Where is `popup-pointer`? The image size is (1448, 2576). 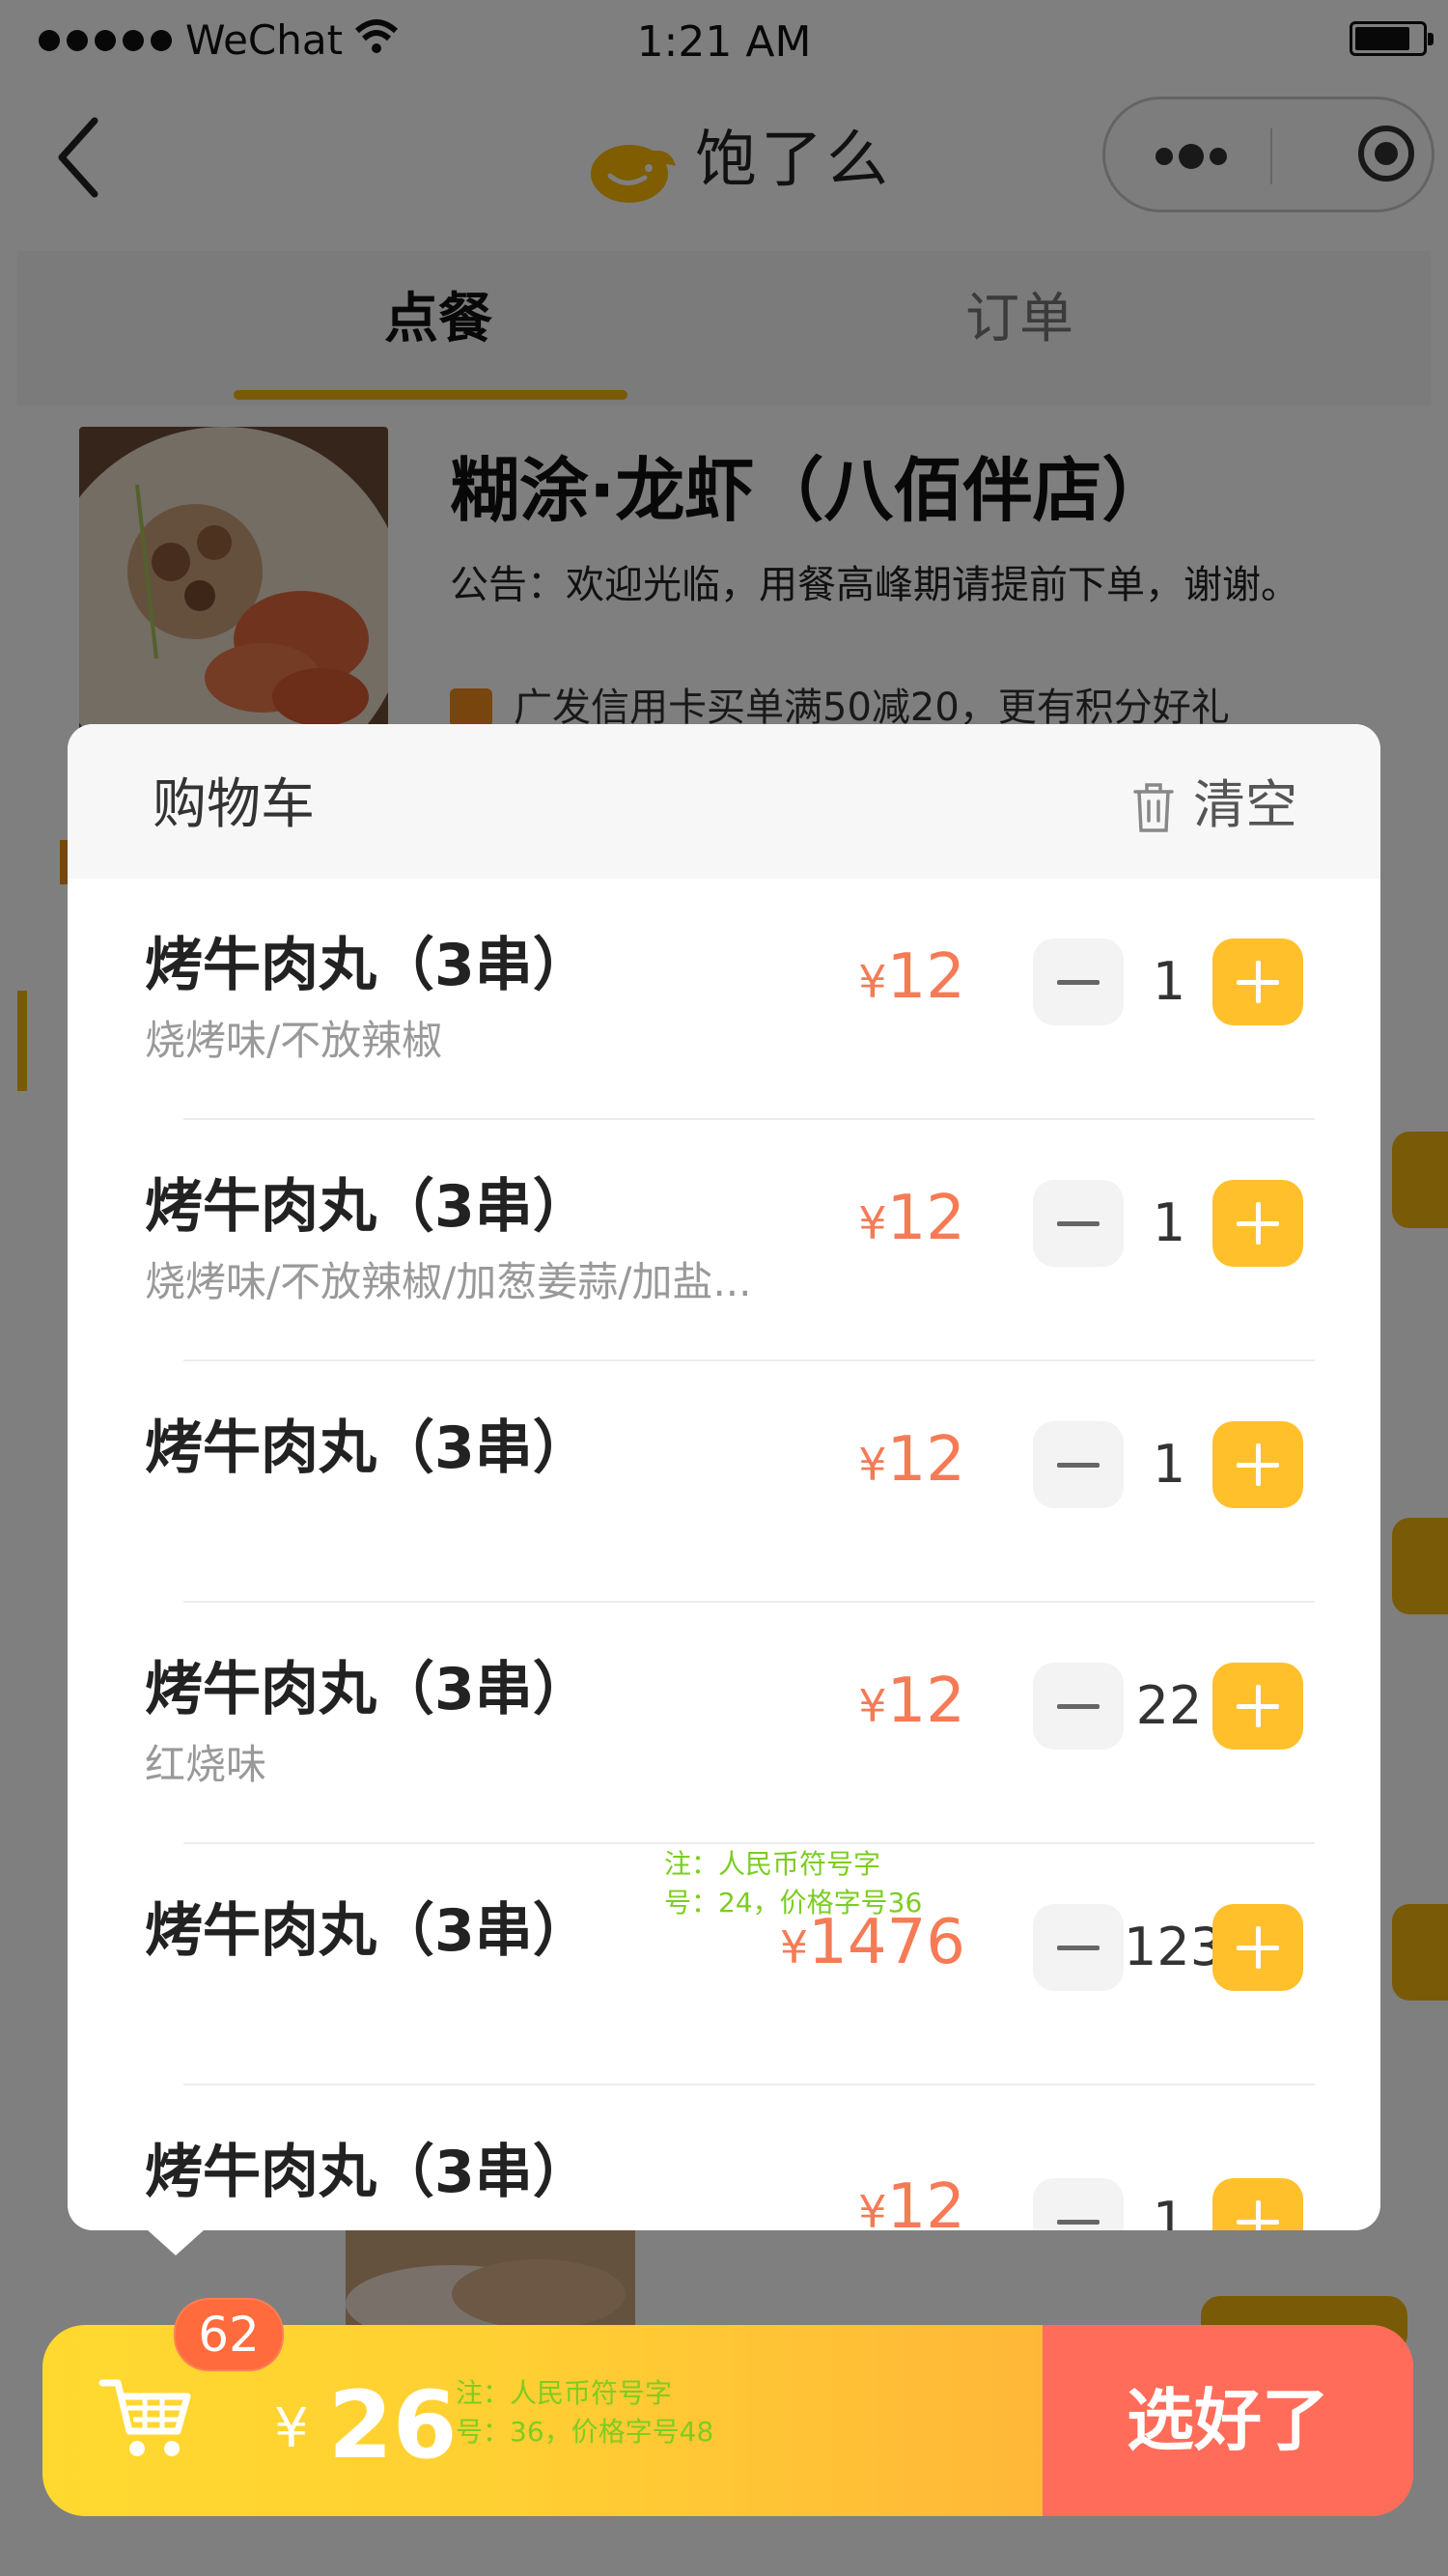
popup-pointer is located at coordinates (176, 2238).